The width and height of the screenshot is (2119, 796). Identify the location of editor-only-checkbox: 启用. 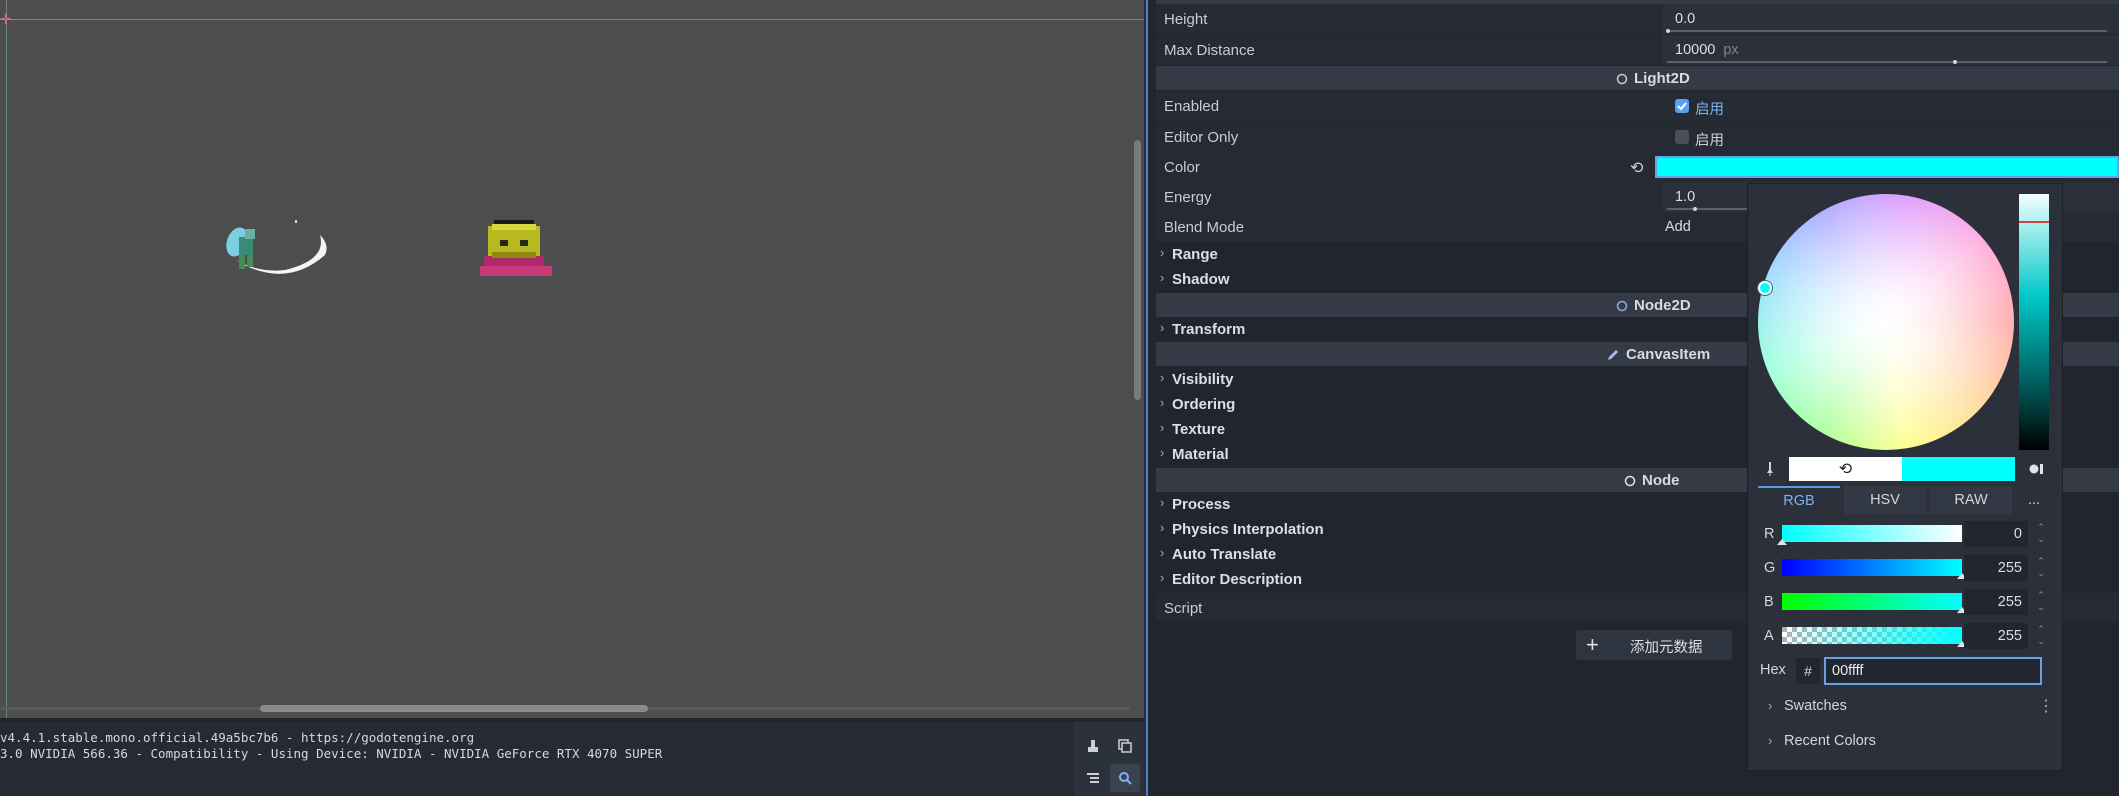
(1891, 137).